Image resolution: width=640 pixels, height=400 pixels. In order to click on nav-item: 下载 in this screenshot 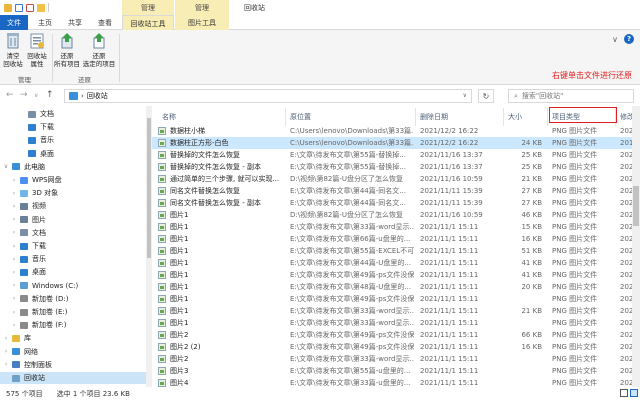, I will do `click(75, 127)`.